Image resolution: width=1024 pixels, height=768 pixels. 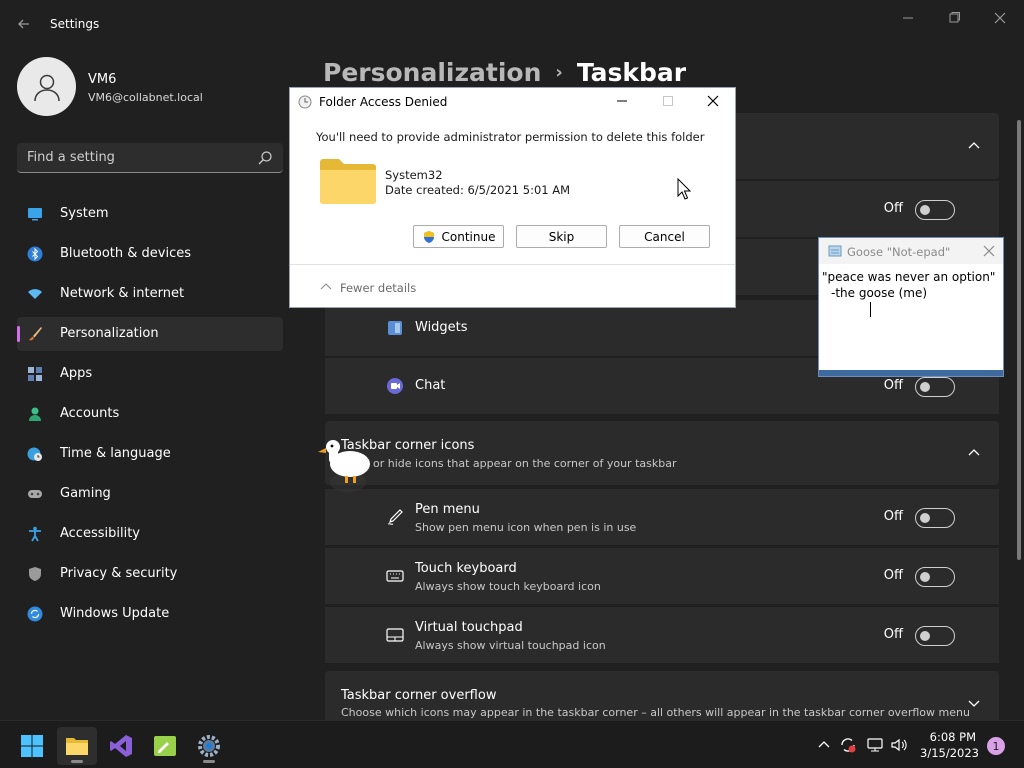 I want to click on notepad-bottom-bar, so click(x=911, y=373).